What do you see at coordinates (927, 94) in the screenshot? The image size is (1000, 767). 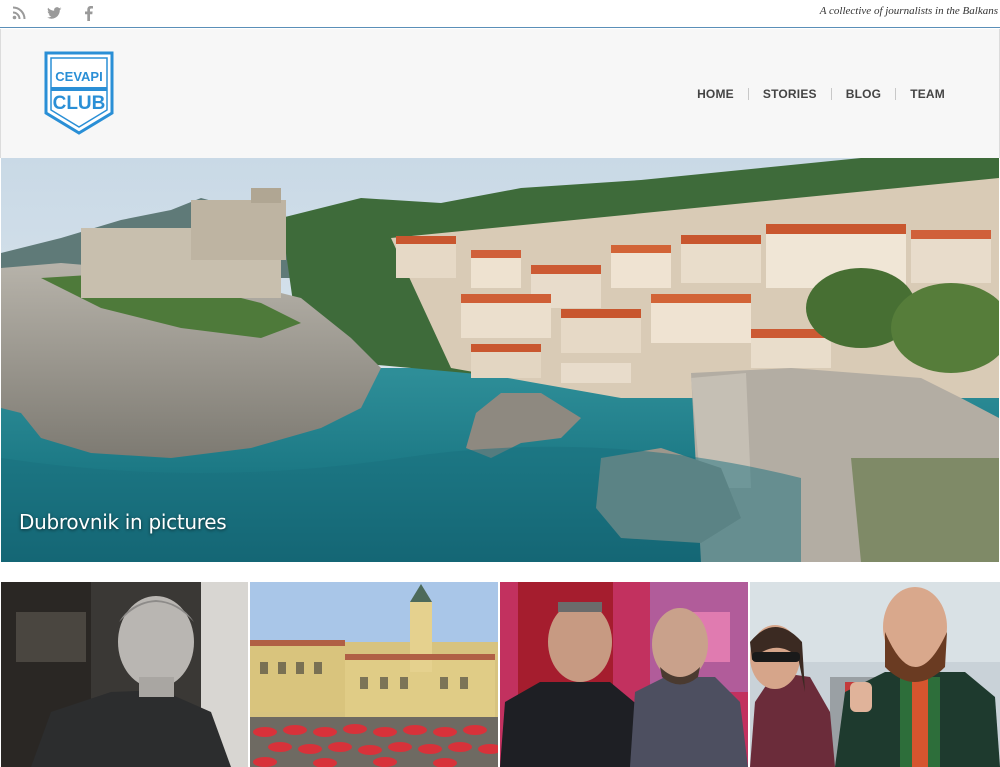 I see `nav-team: TEAM` at bounding box center [927, 94].